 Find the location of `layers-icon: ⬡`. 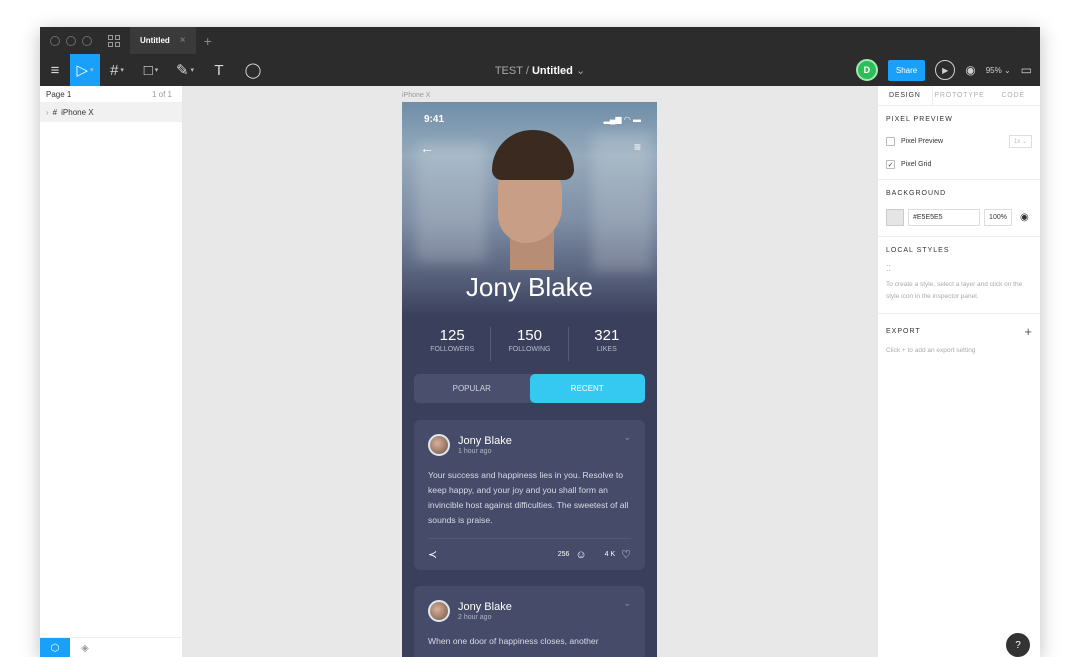

layers-icon: ⬡ is located at coordinates (55, 647).